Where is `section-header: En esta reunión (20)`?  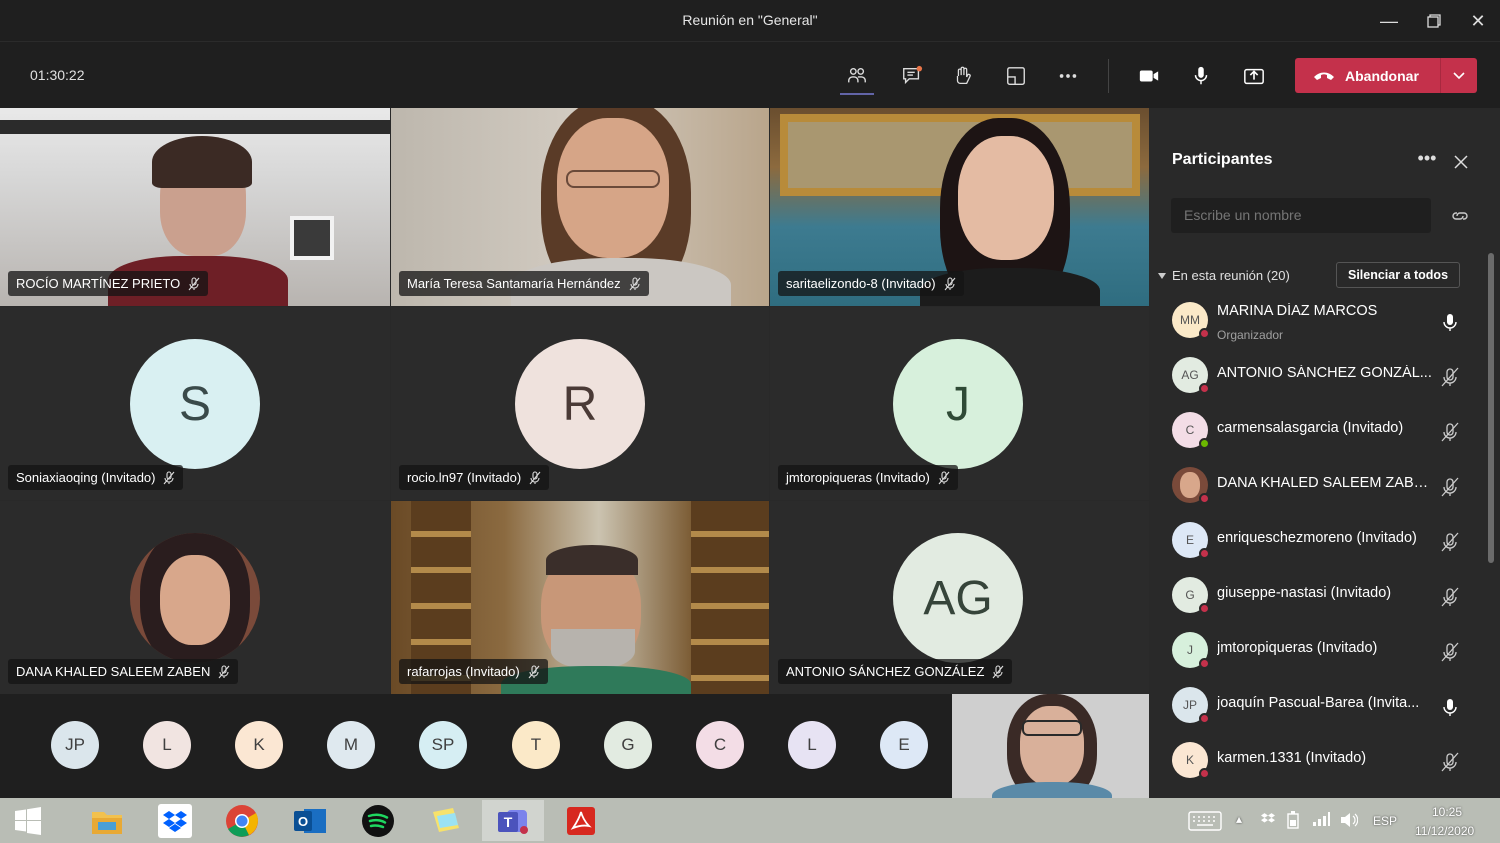 section-header: En esta reunión (20) is located at coordinates (1224, 275).